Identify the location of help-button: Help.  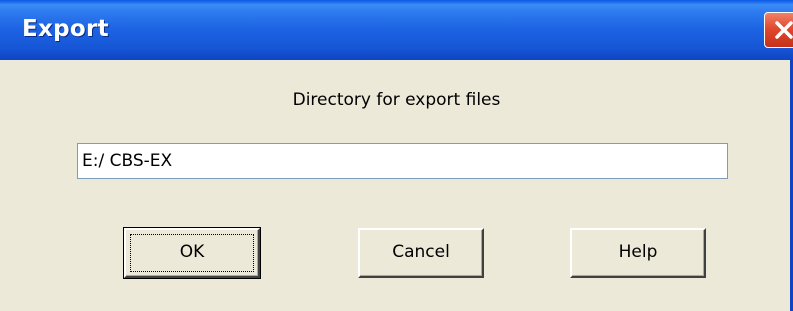
(638, 253).